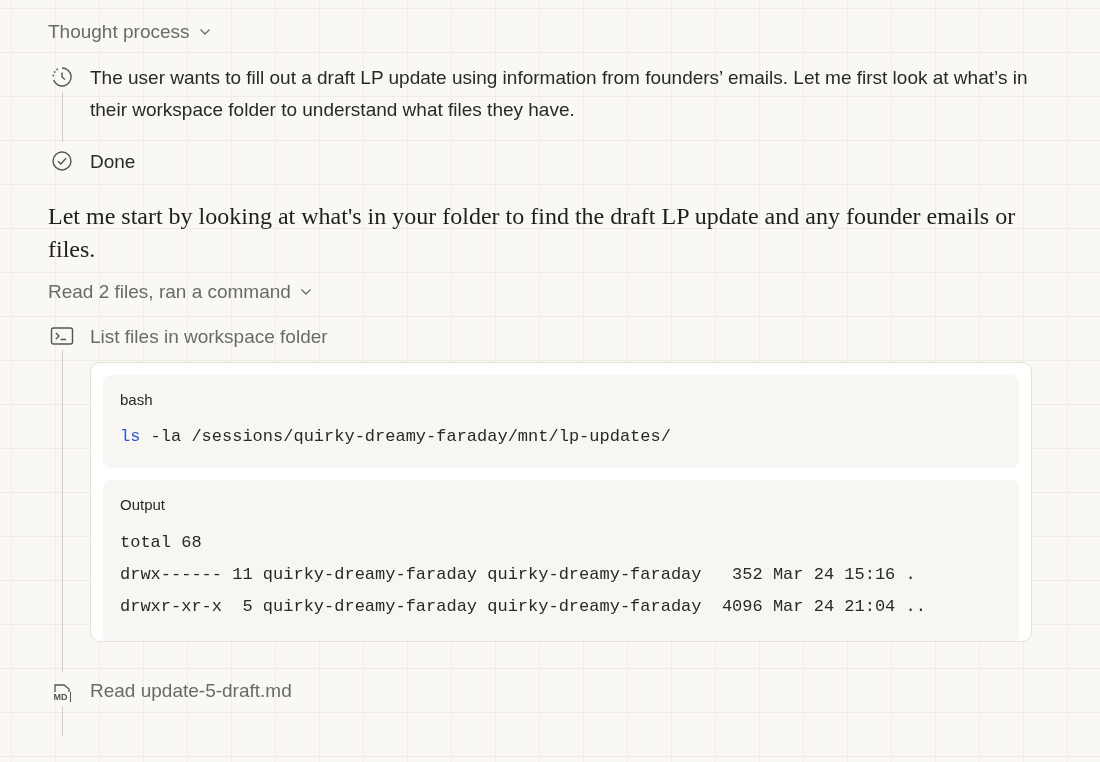 This screenshot has width=1100, height=762. What do you see at coordinates (559, 94) in the screenshot?
I see `step-text: The user wants to fill out a draft LP update using information from founders’ emails. Let me first look at what’s in their workspace folder to understand what files they have.` at bounding box center [559, 94].